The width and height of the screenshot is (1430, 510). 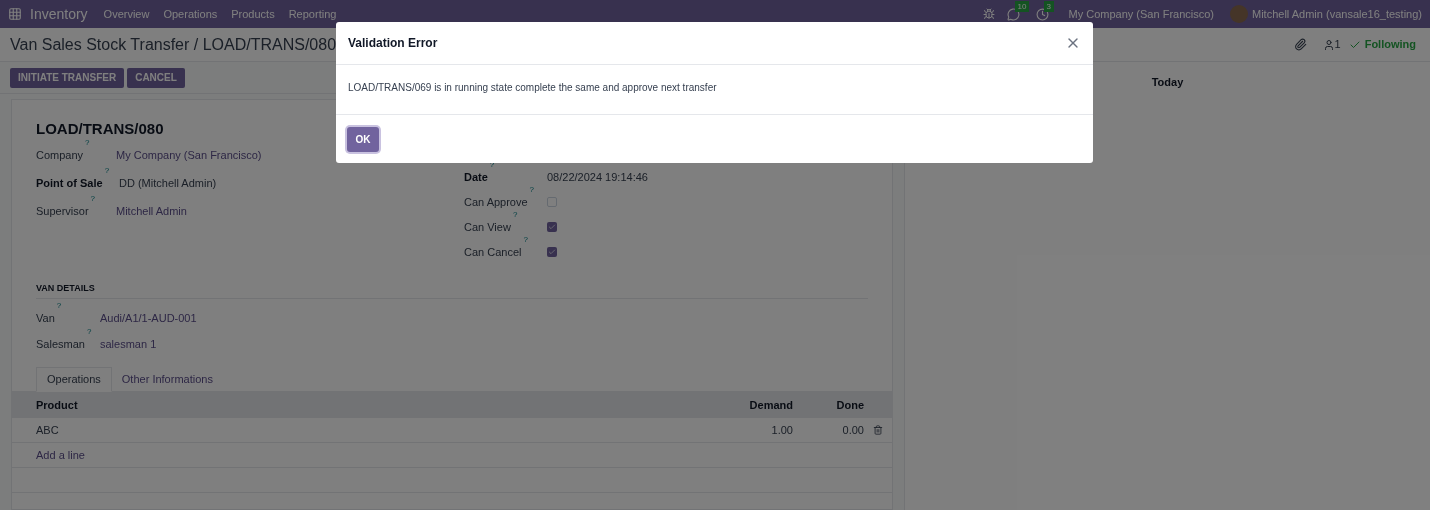 What do you see at coordinates (781, 430) in the screenshot?
I see `table-cell-text: 1.00` at bounding box center [781, 430].